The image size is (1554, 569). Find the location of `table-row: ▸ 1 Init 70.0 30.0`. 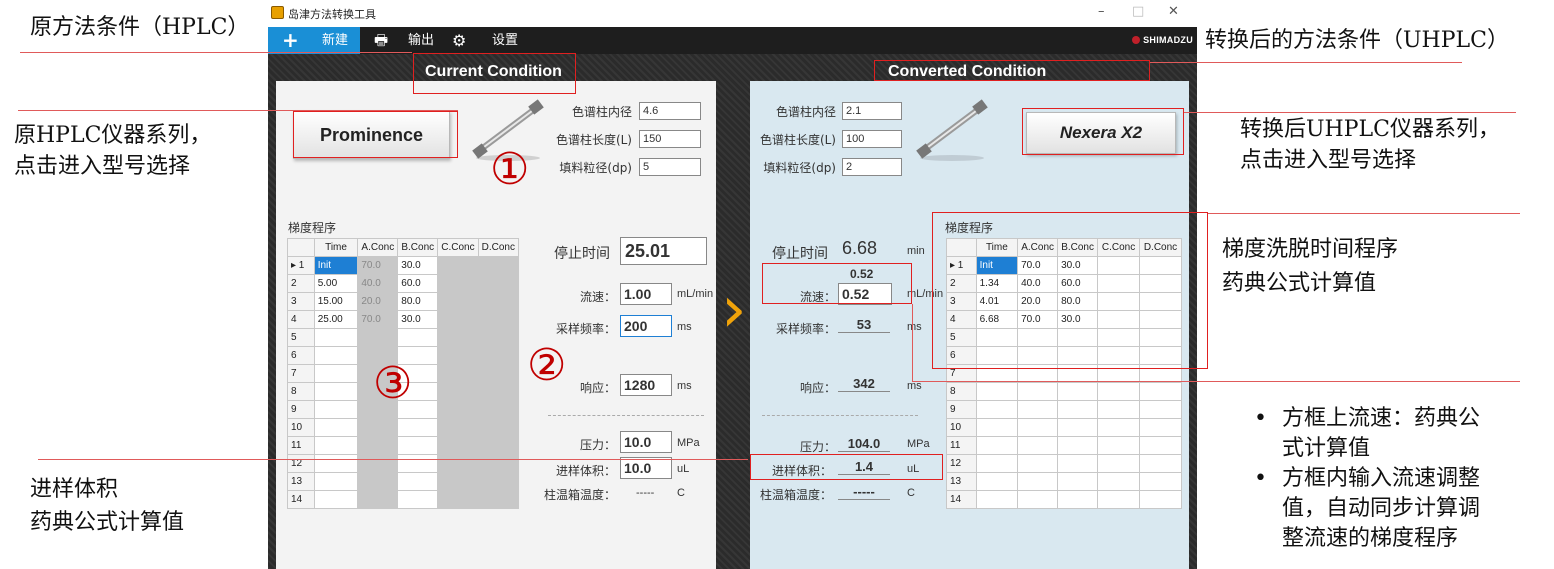

table-row: ▸ 1 Init 70.0 30.0 is located at coordinates (403, 265).